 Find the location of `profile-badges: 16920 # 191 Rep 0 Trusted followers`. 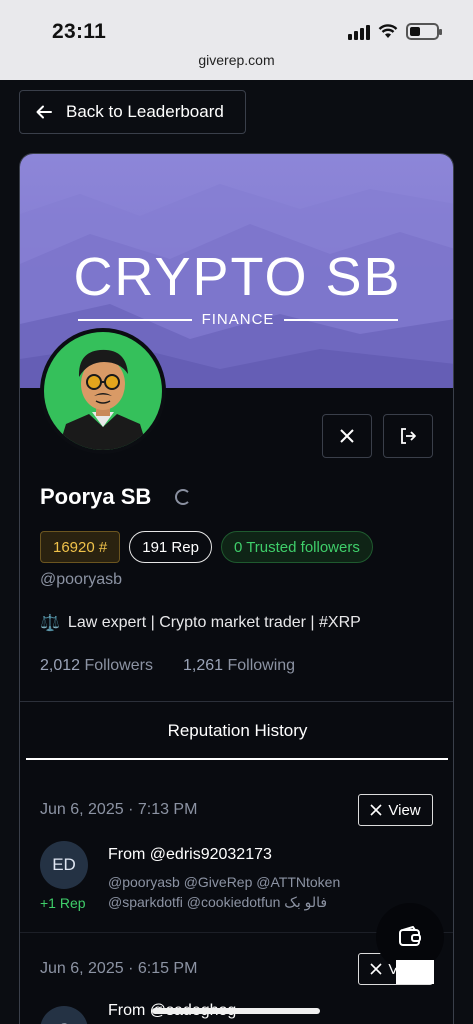

profile-badges: 16920 # 191 Rep 0 Trusted followers is located at coordinates (206, 547).